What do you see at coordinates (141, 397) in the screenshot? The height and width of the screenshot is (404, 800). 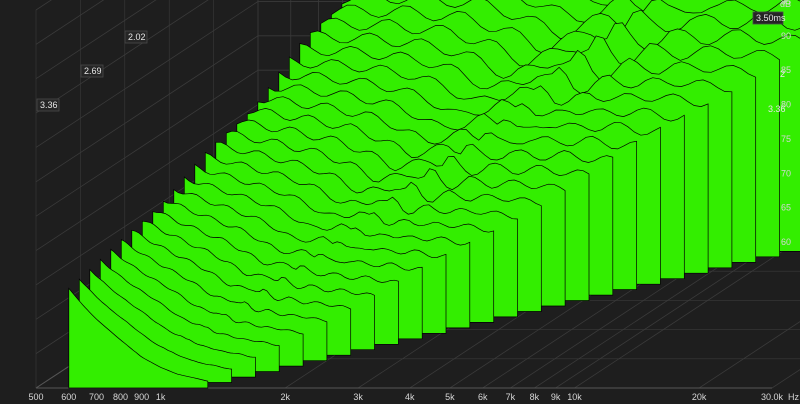 I see `freq-tick-label: 900` at bounding box center [141, 397].